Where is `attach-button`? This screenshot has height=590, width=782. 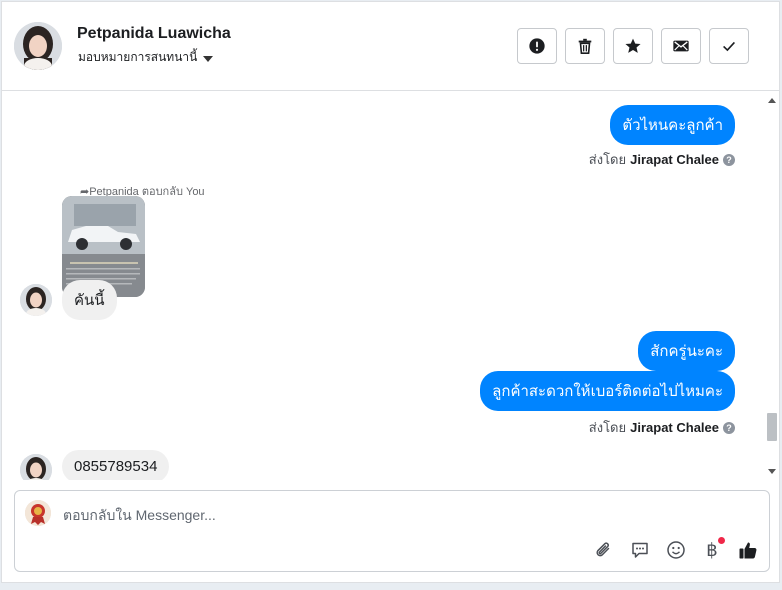 attach-button is located at coordinates (604, 550).